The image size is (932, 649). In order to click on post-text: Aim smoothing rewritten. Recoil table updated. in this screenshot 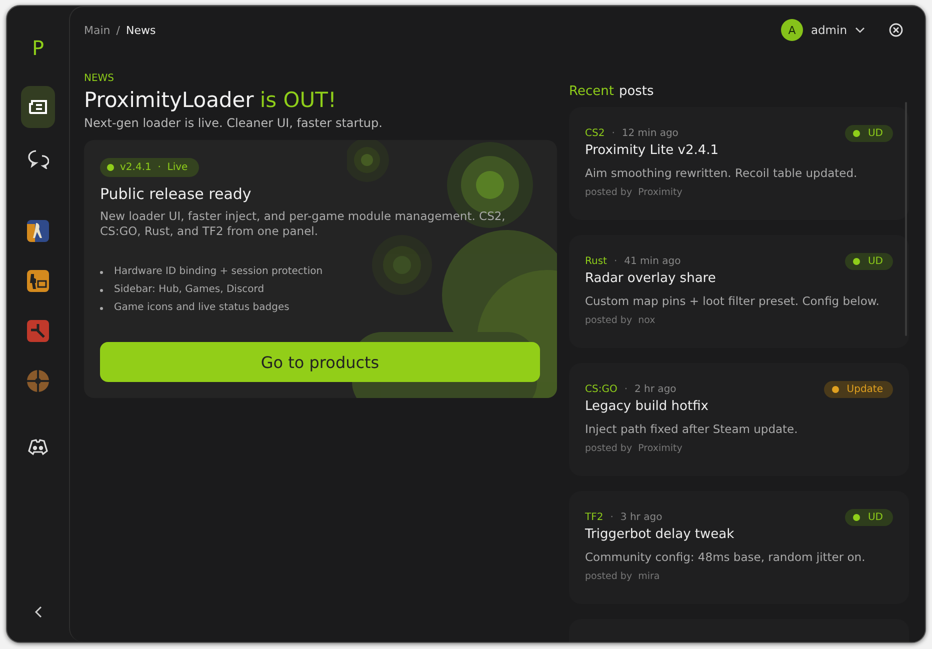, I will do `click(721, 173)`.